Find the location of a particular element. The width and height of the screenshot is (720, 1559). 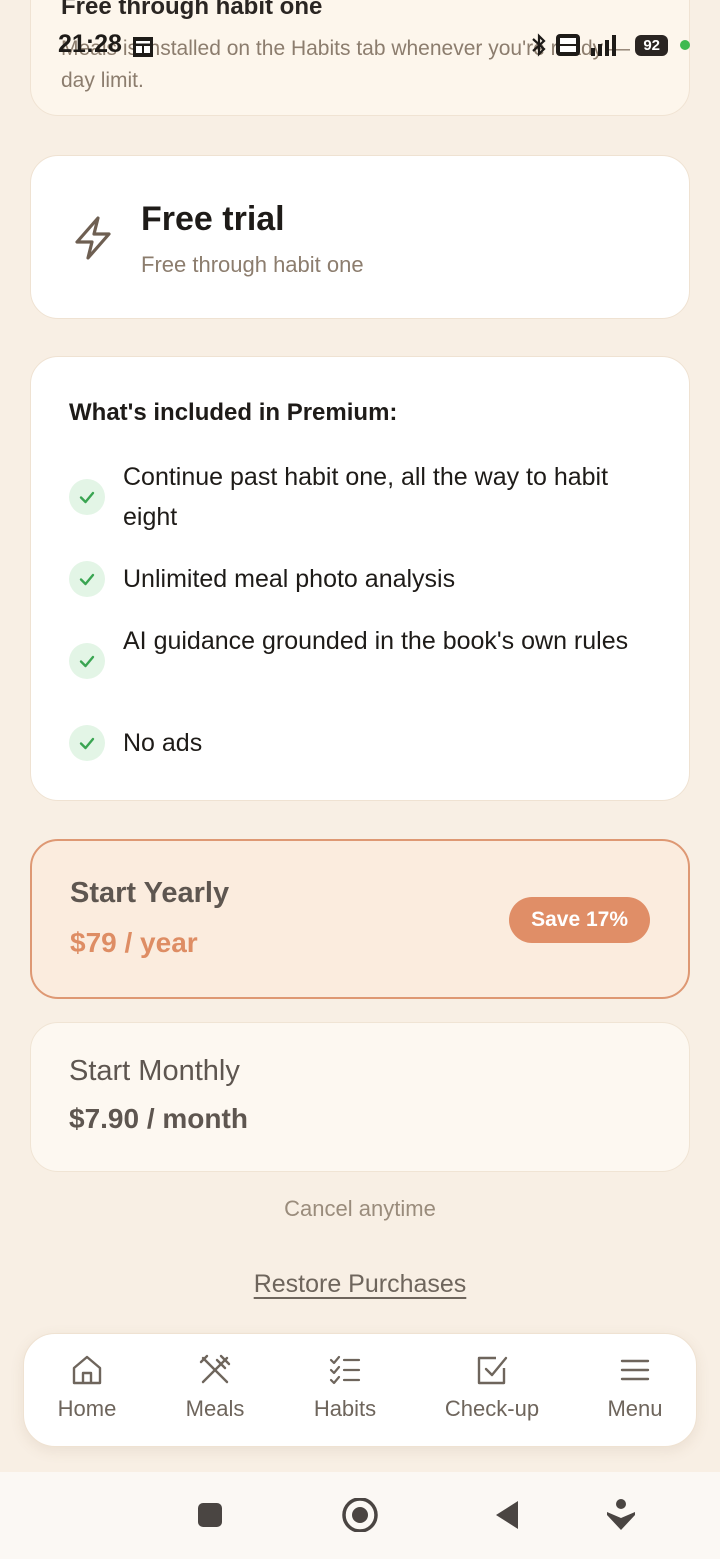

bluetooth-icon is located at coordinates (539, 45).